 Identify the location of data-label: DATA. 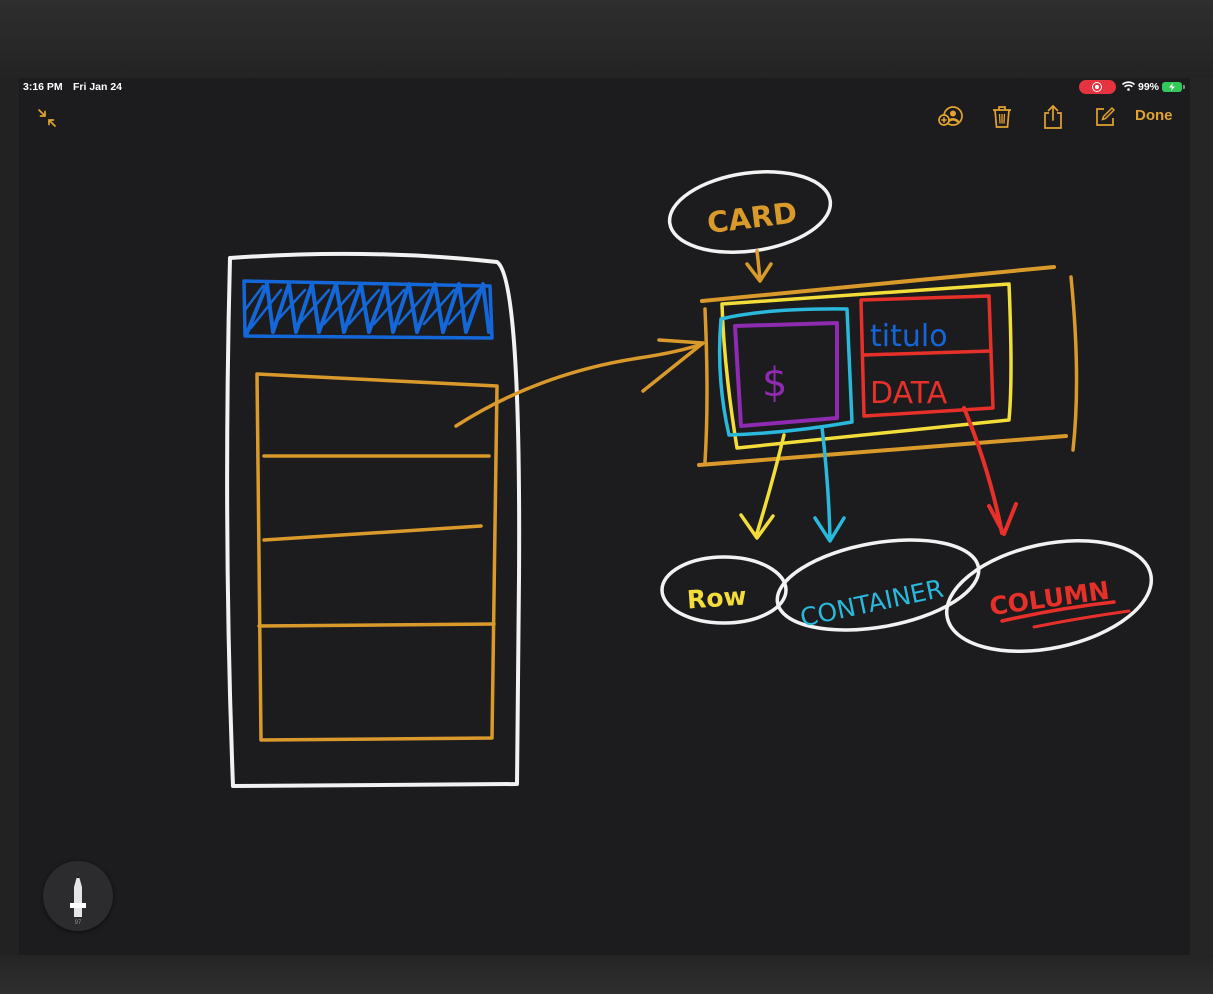
(909, 393).